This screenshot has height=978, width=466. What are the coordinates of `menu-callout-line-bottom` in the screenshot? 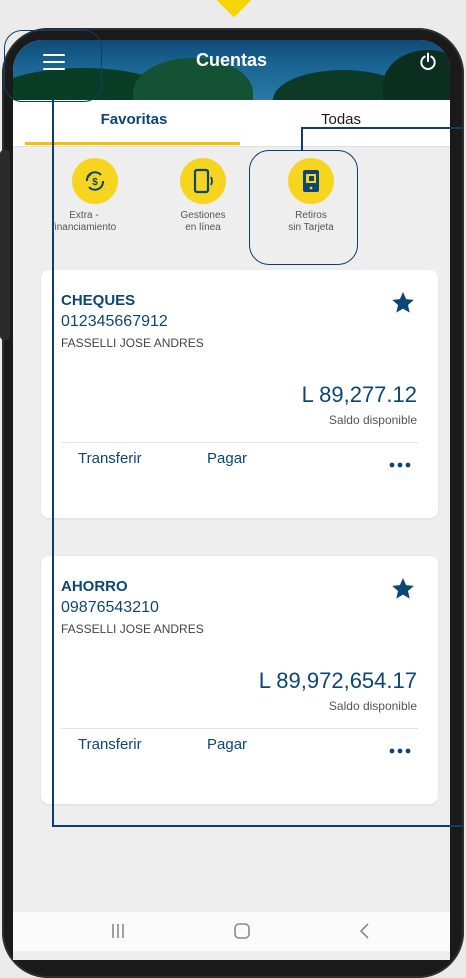 It's located at (257, 826).